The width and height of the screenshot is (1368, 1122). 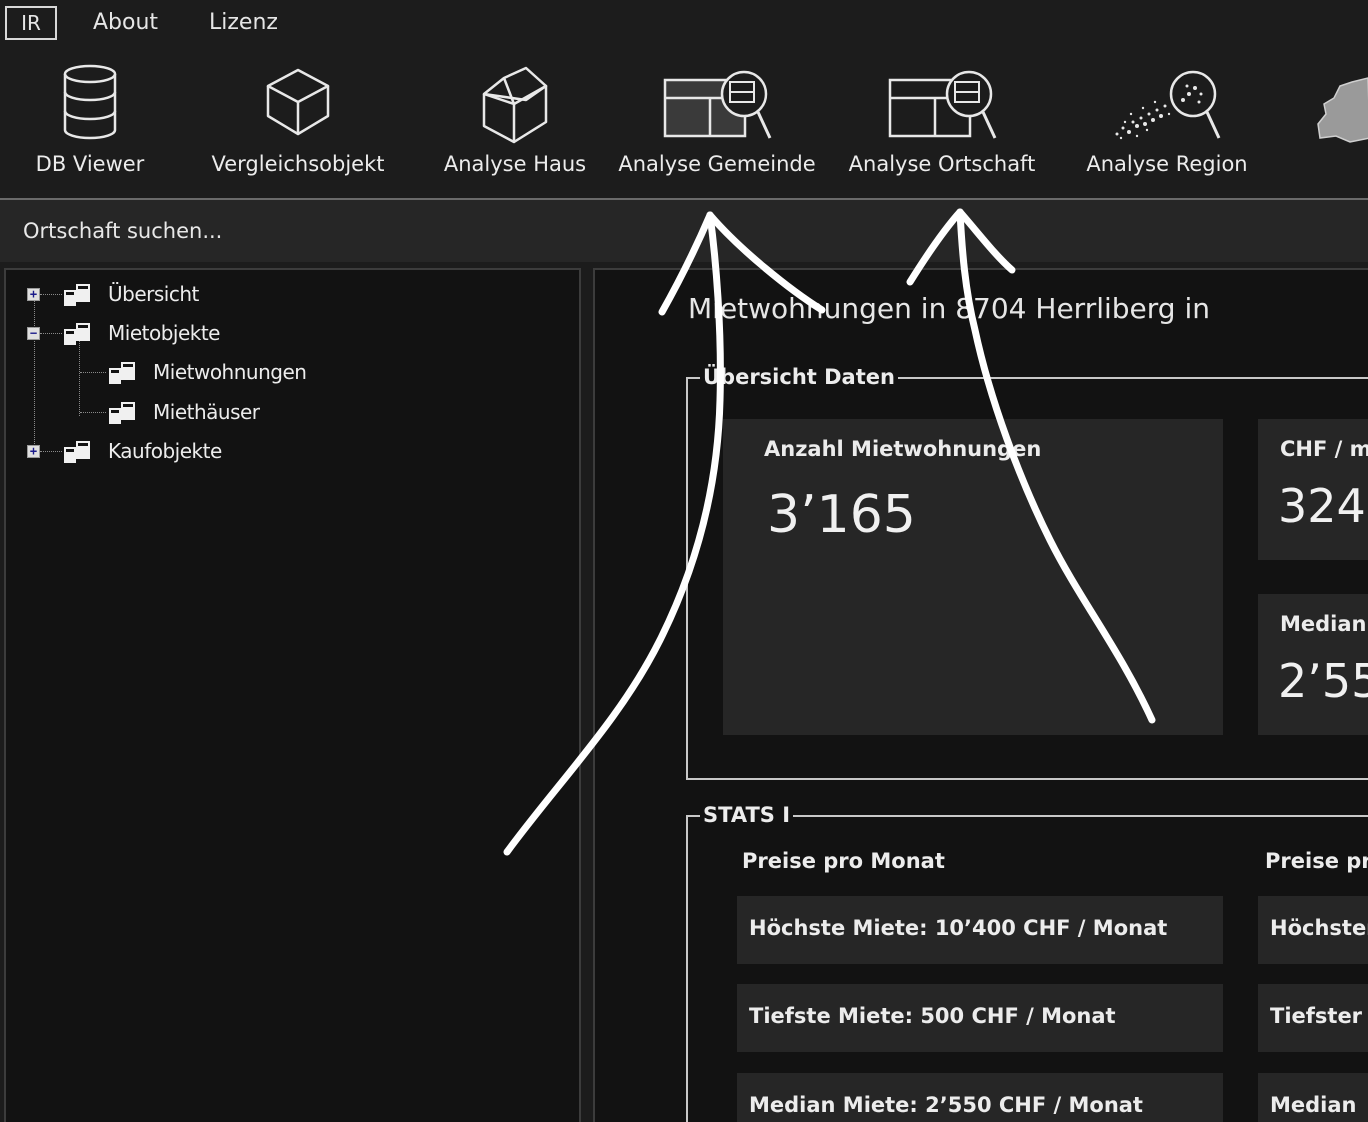 I want to click on card-value: 2’550, so click(x=1323, y=681).